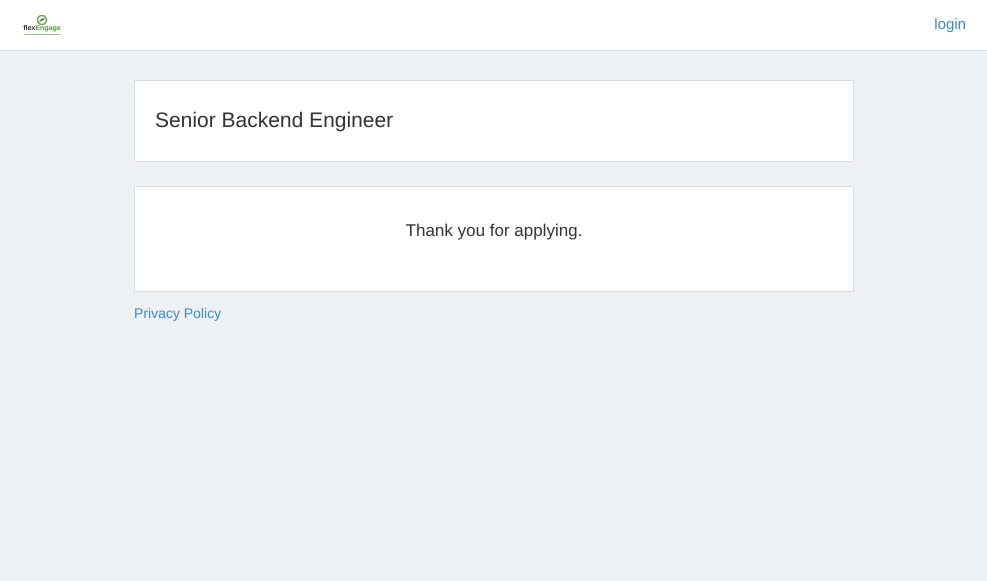  What do you see at coordinates (494, 231) in the screenshot?
I see `confirmation-message: Thank you for applying.` at bounding box center [494, 231].